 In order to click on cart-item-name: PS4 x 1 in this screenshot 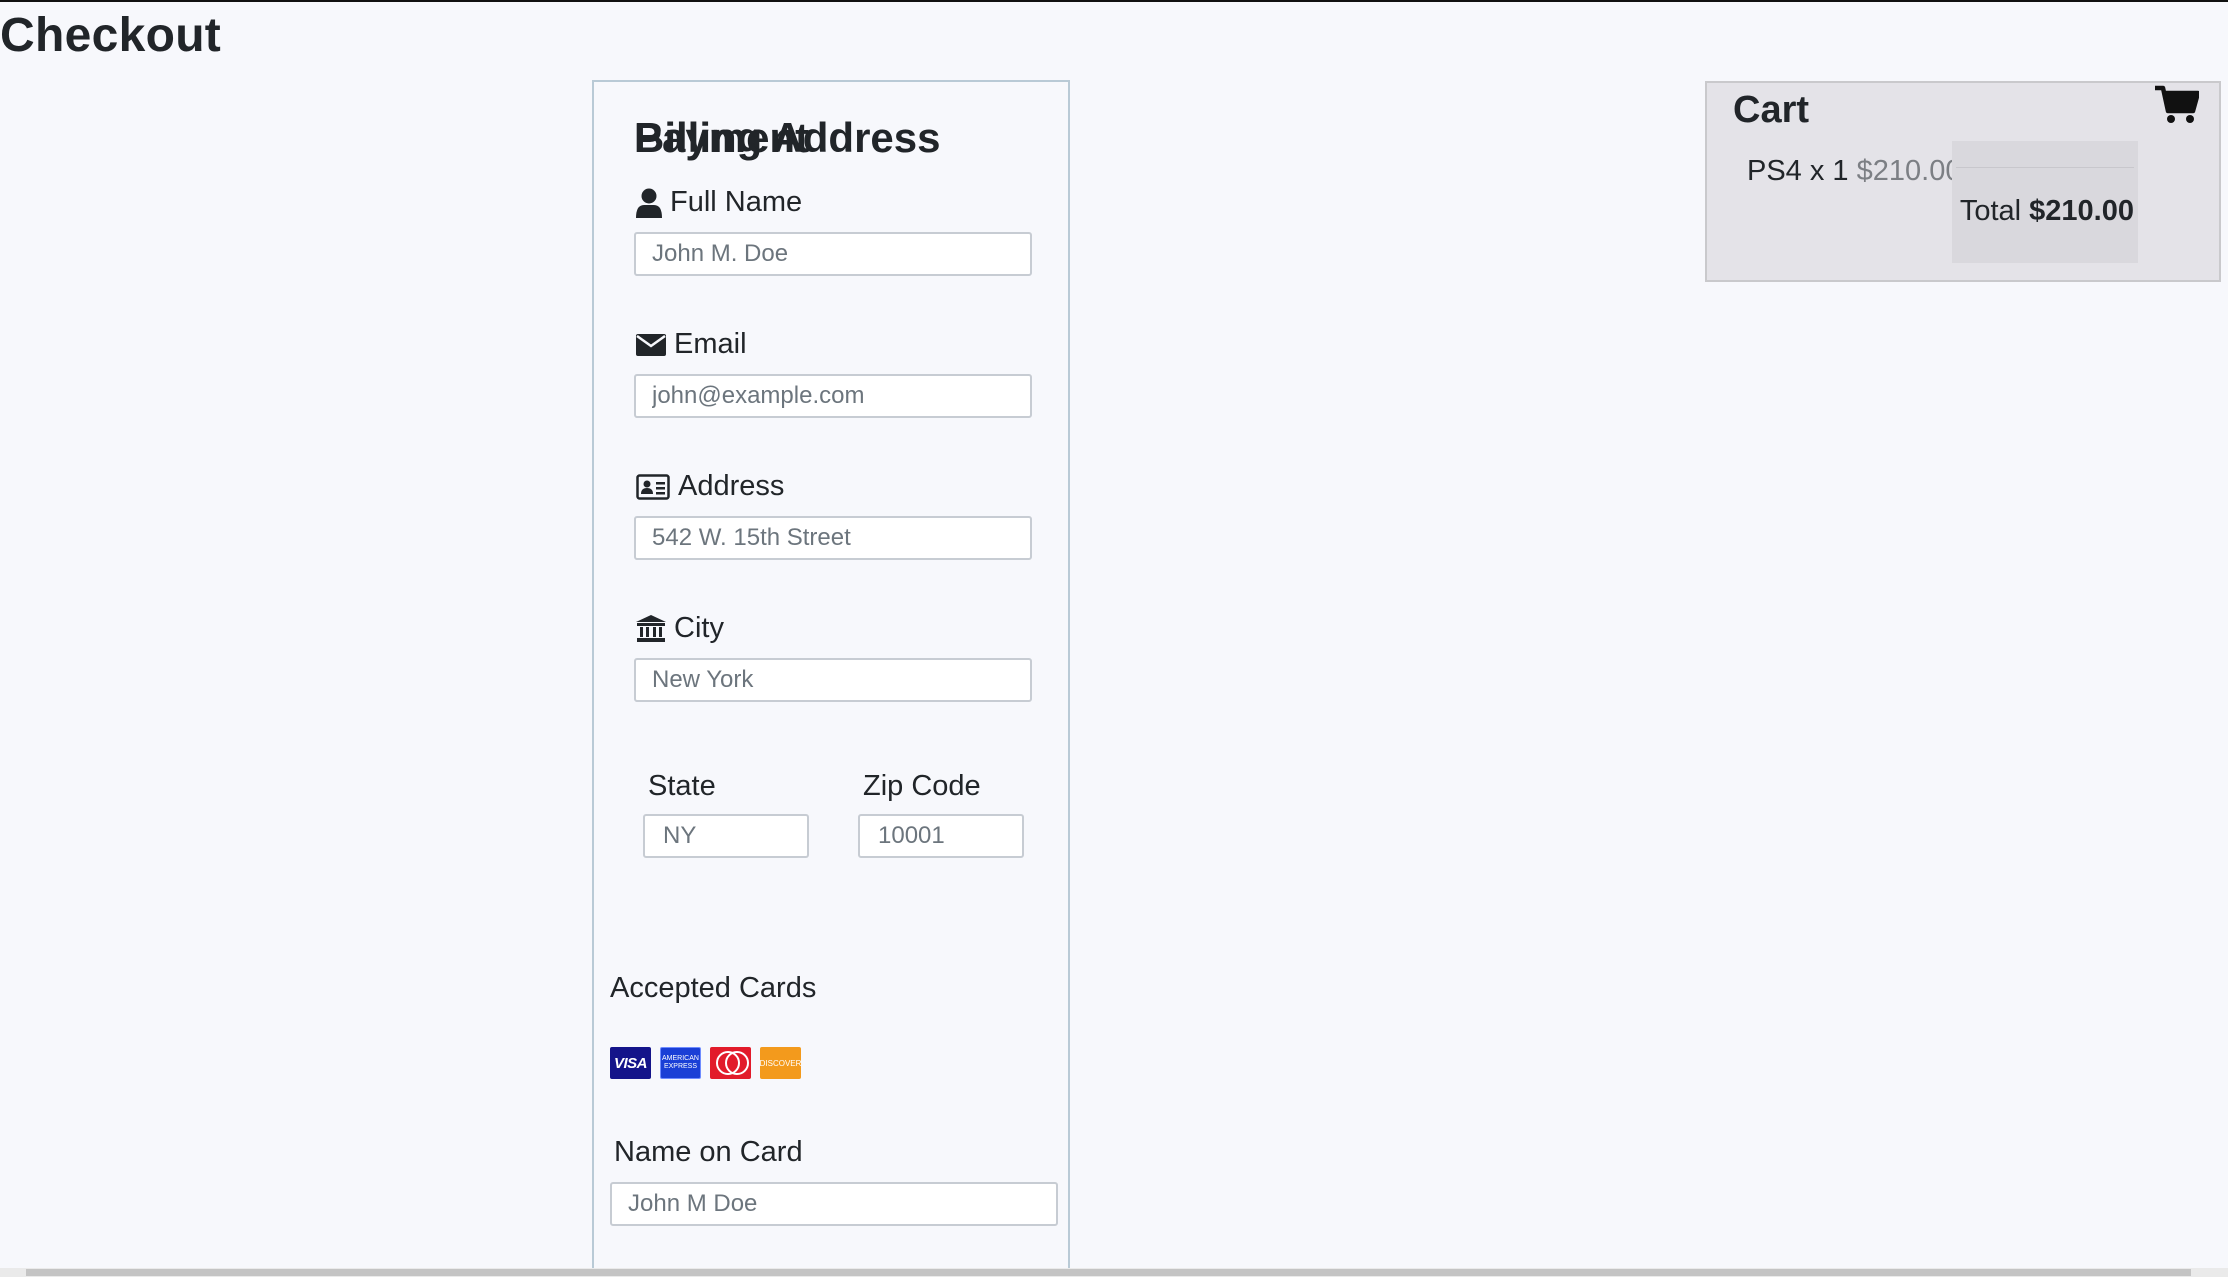, I will do `click(1798, 171)`.